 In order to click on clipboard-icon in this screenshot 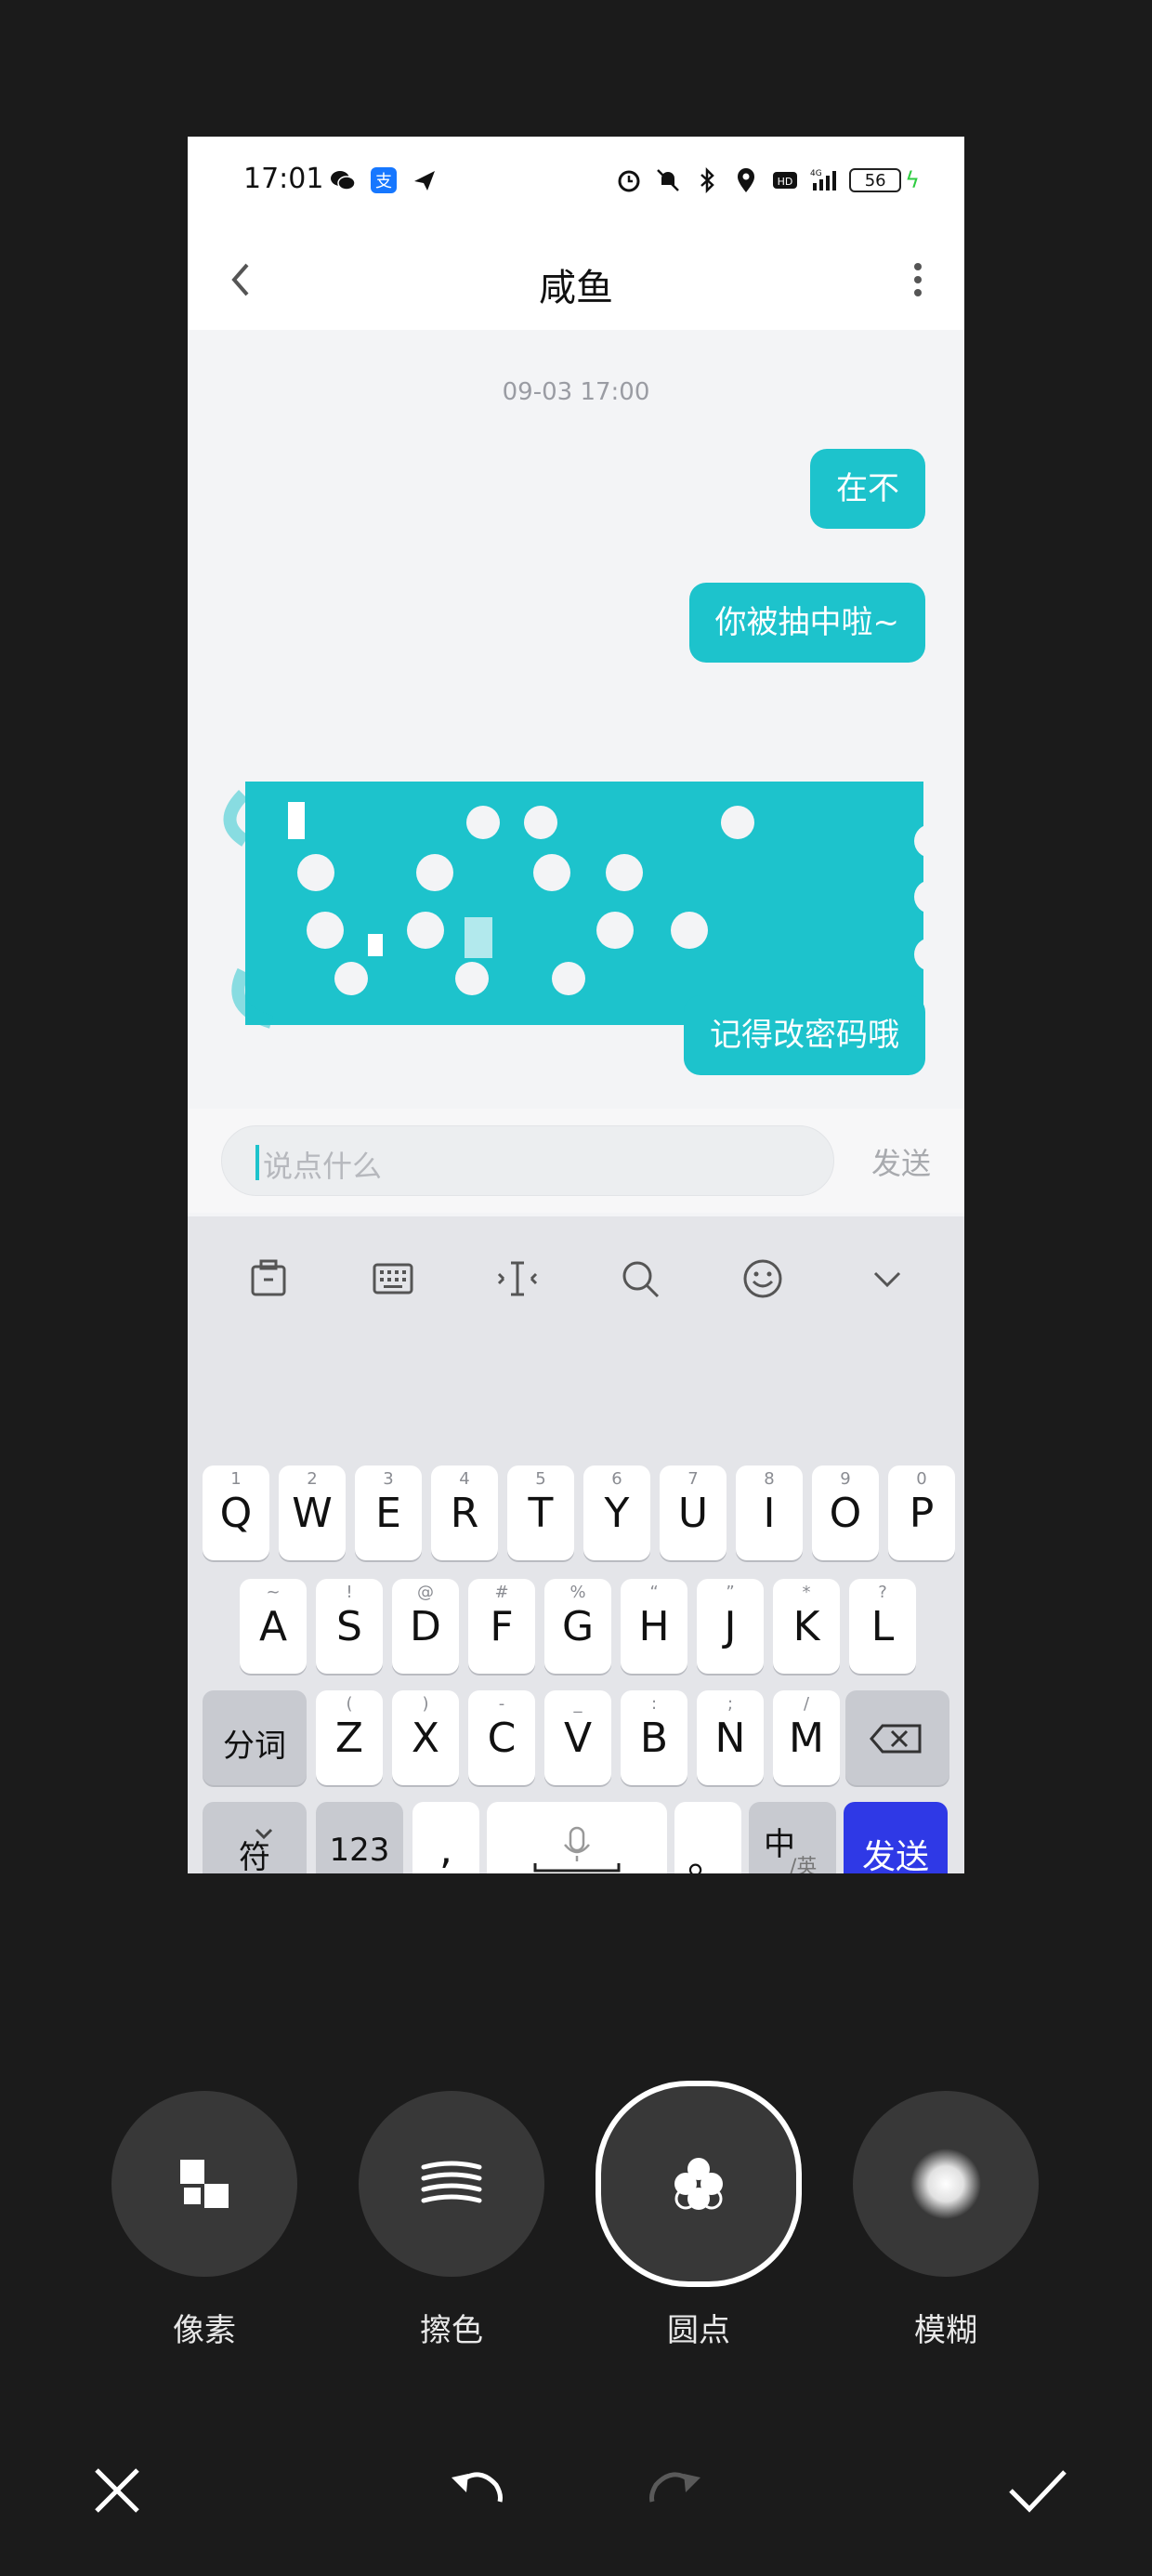, I will do `click(268, 1278)`.